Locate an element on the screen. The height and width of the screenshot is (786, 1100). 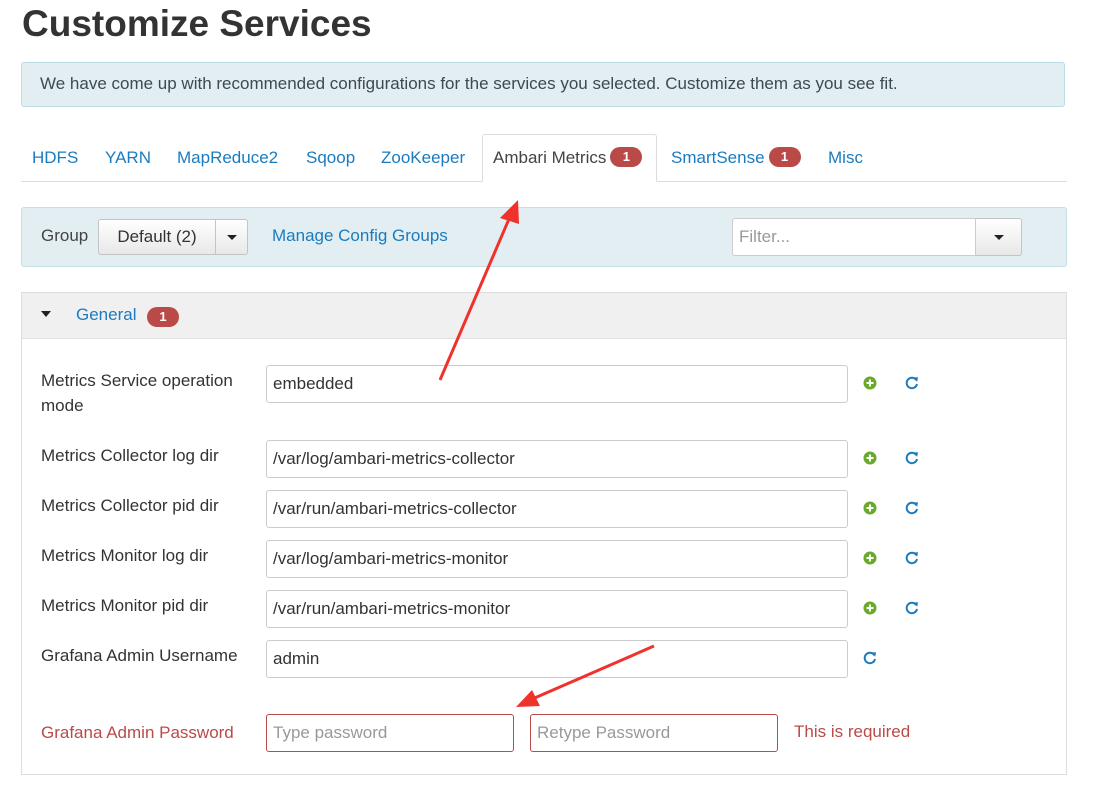
tab-ambari-metrics: Ambari Metrics 1 is located at coordinates (569, 158).